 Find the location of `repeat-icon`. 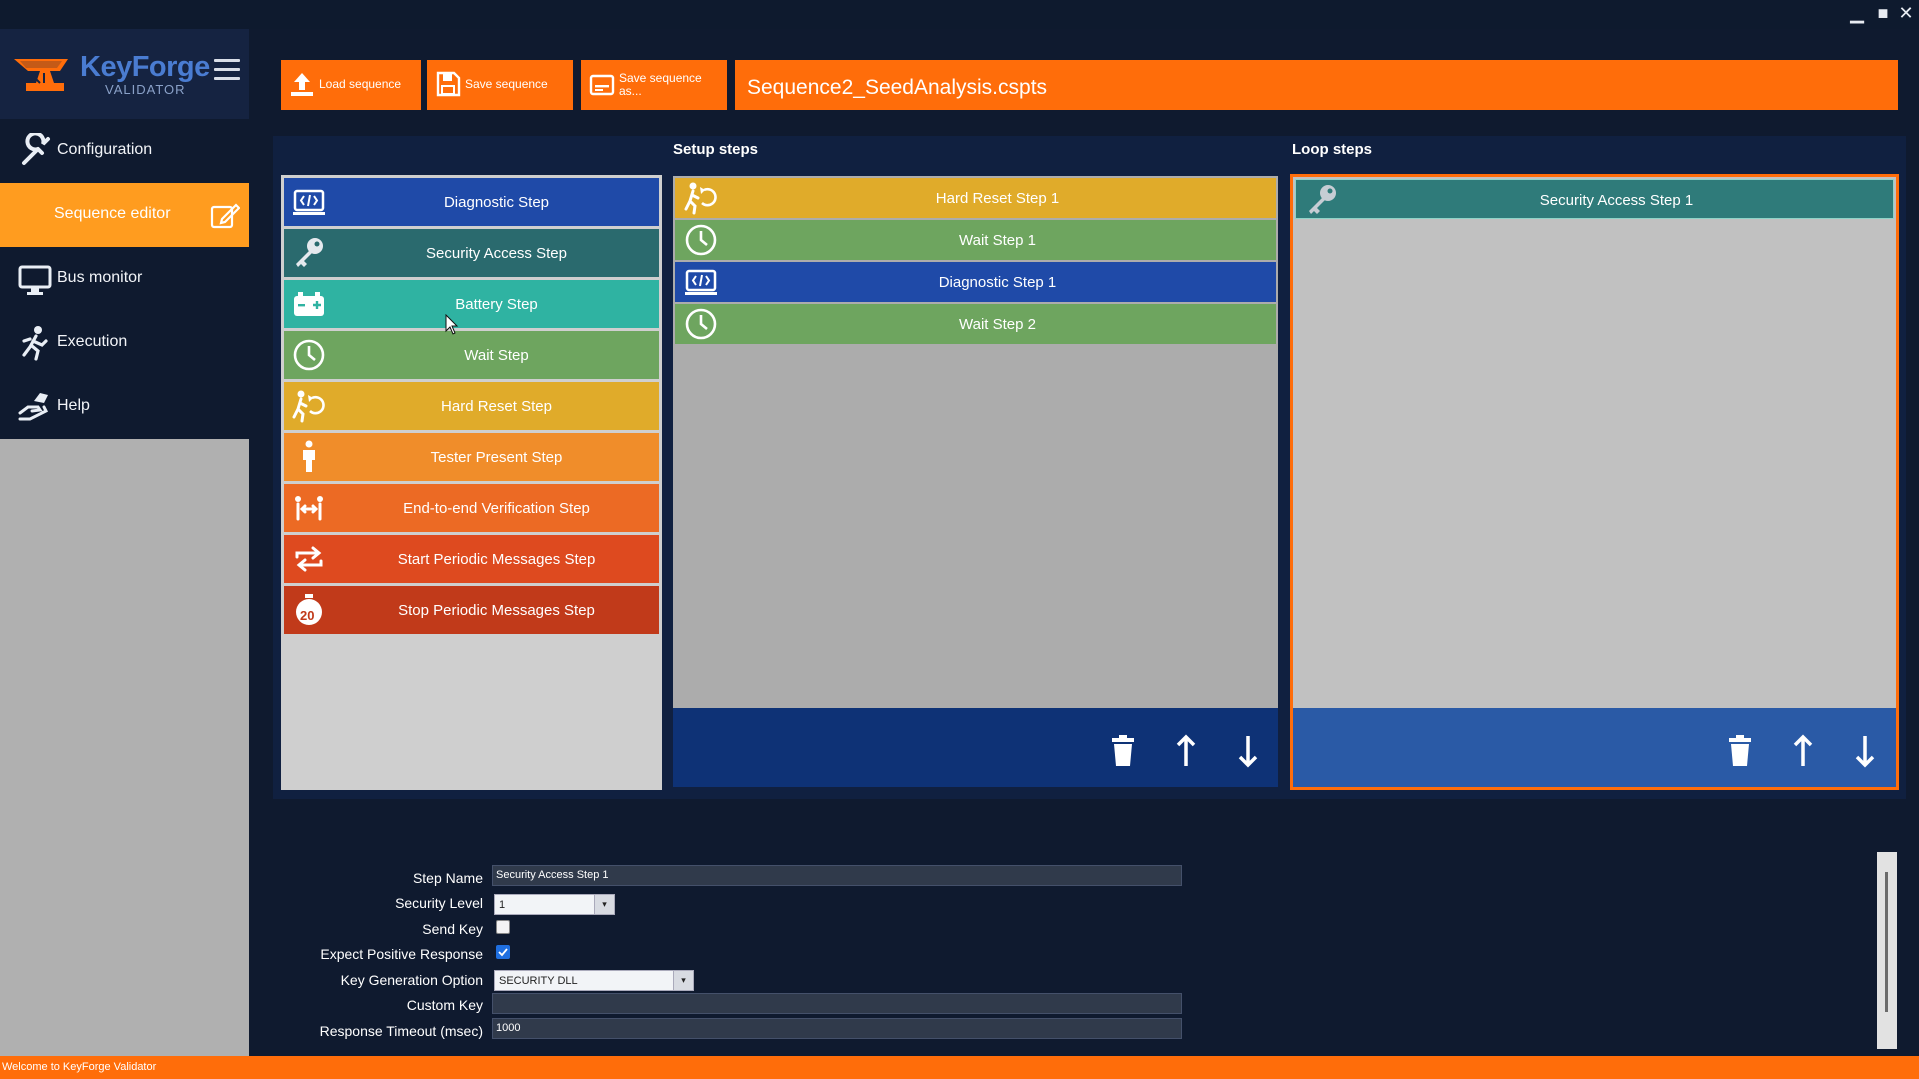

repeat-icon is located at coordinates (309, 559).